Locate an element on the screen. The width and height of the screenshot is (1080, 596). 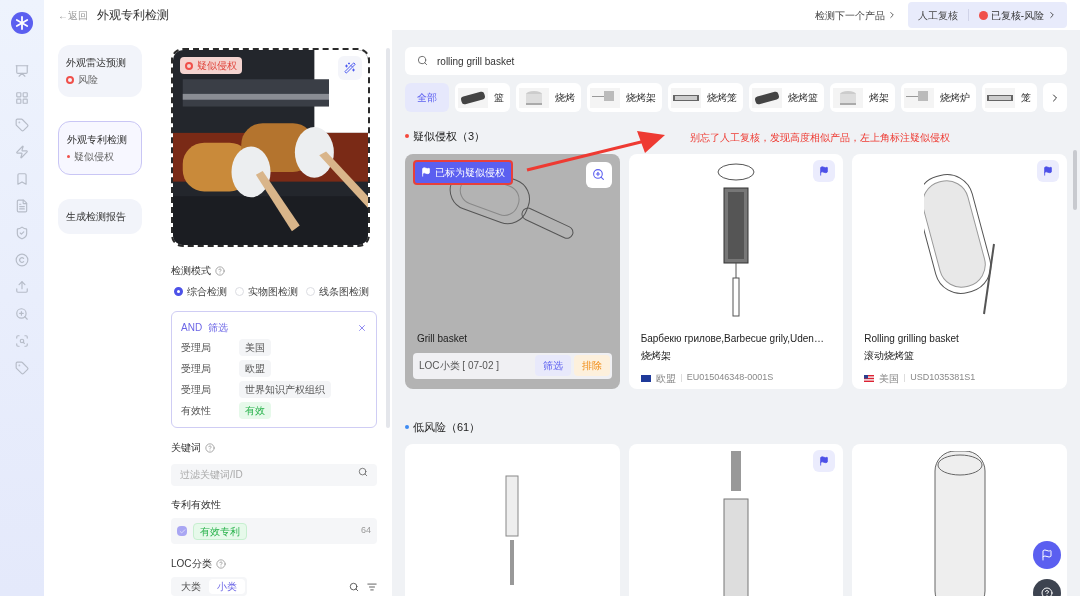
mode-radio: 综合检测 is located at coordinates (200, 291).